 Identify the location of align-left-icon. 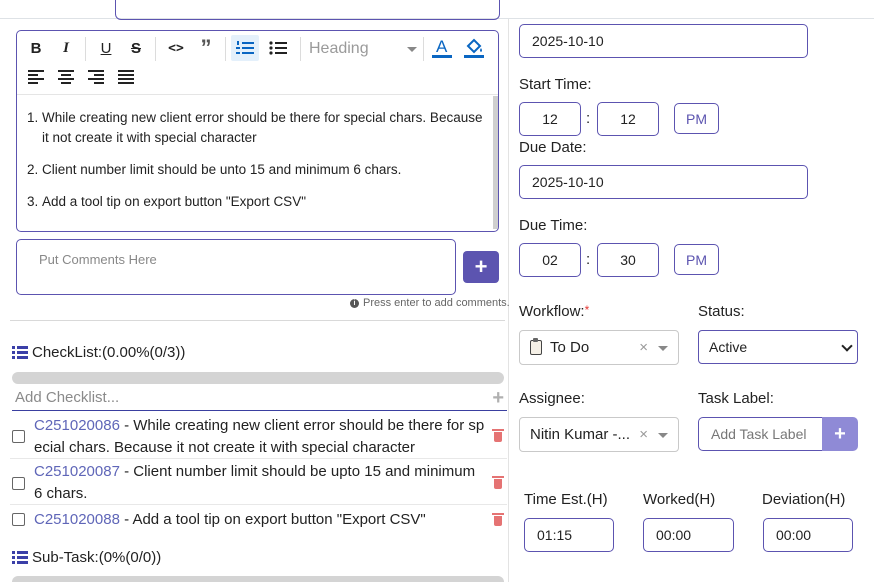
(36, 77).